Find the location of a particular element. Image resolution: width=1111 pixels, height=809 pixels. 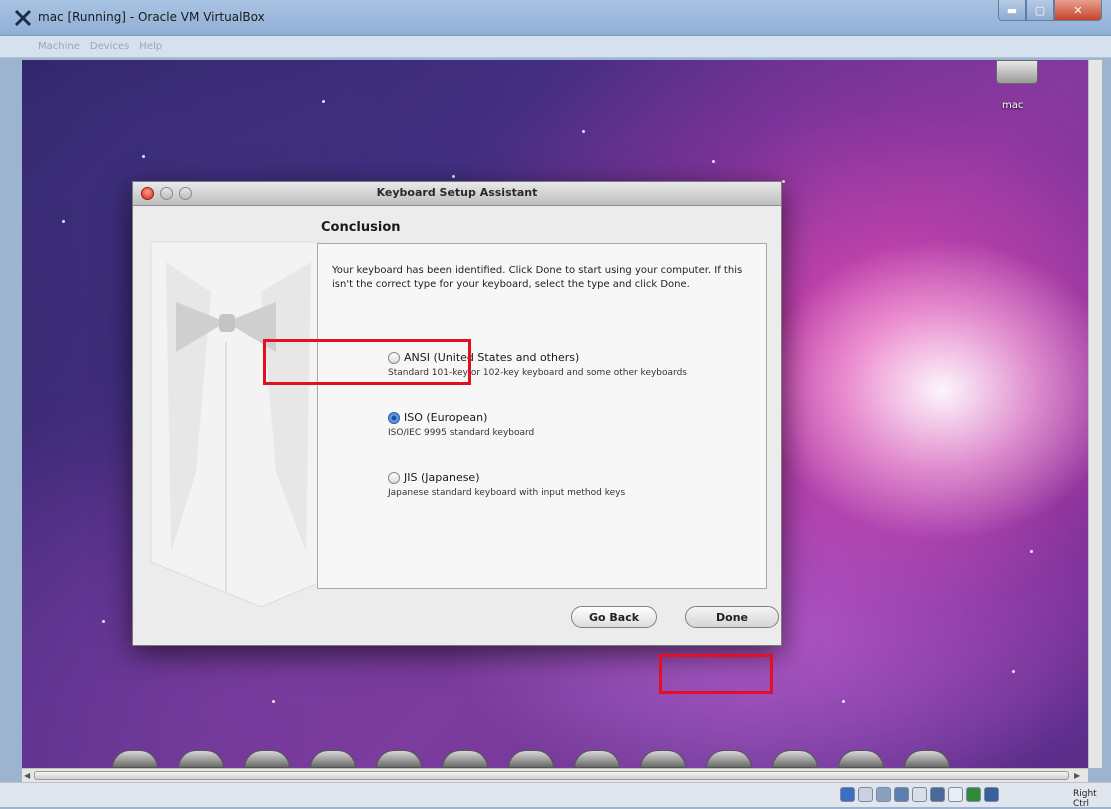

horizontal-scroll-thumb is located at coordinates (551, 775).